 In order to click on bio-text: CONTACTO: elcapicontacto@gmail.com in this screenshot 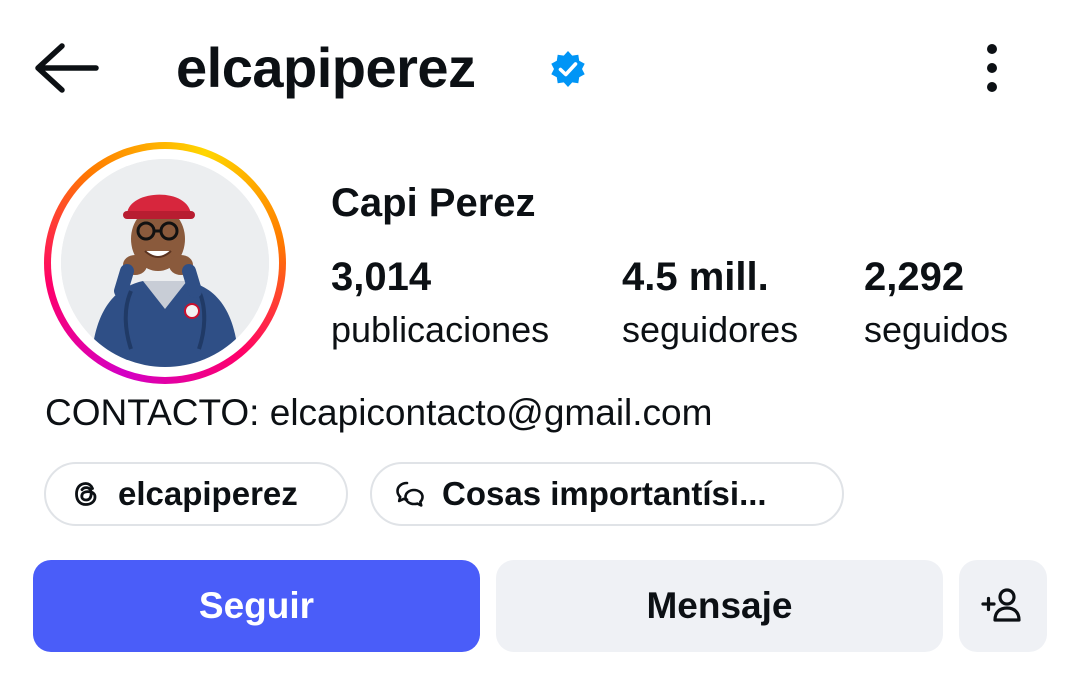, I will do `click(379, 412)`.